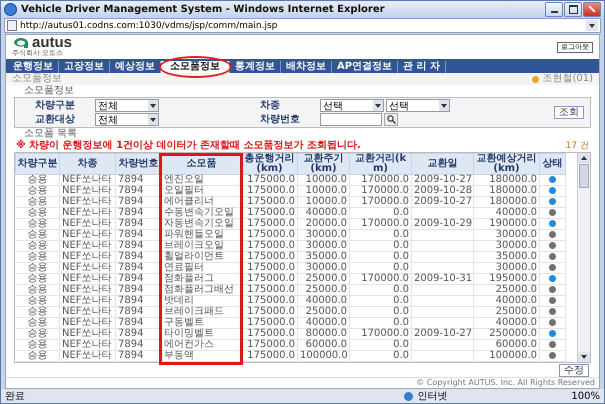 This screenshot has height=404, width=605. What do you see at coordinates (302, 382) in the screenshot?
I see `copyright-text: © Copyright AUTUS. Inc. All Rights Reserved` at bounding box center [302, 382].